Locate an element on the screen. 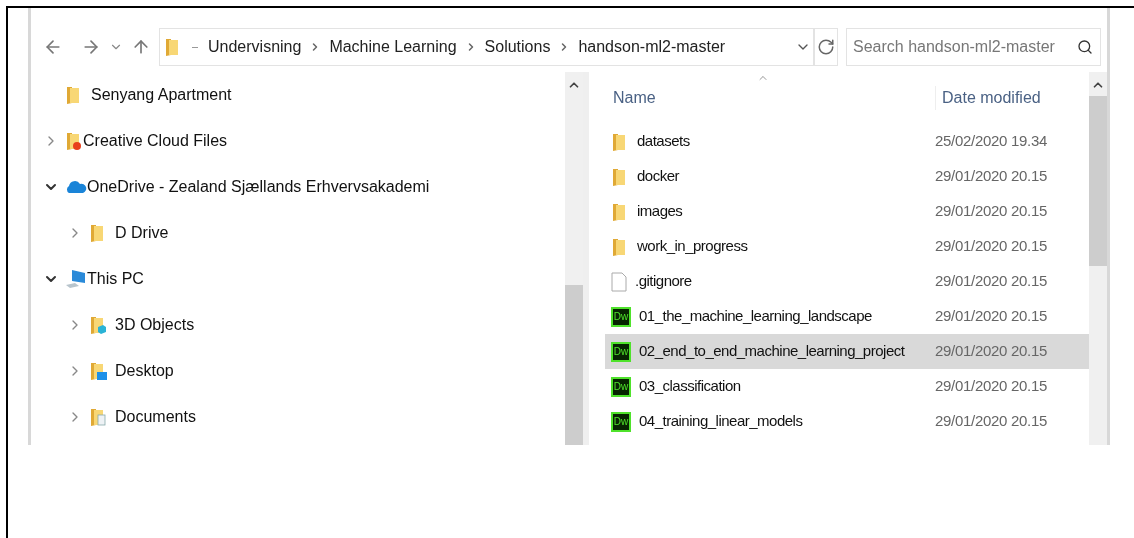 The image size is (1134, 538). breadcrumb: handson-ml2-master is located at coordinates (652, 47).